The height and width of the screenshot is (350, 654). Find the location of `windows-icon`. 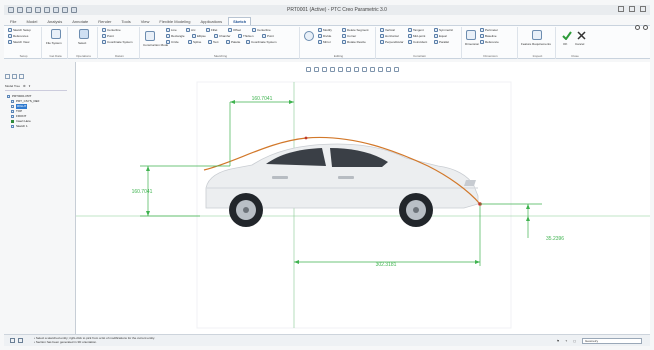

windows-icon is located at coordinates (65, 10).